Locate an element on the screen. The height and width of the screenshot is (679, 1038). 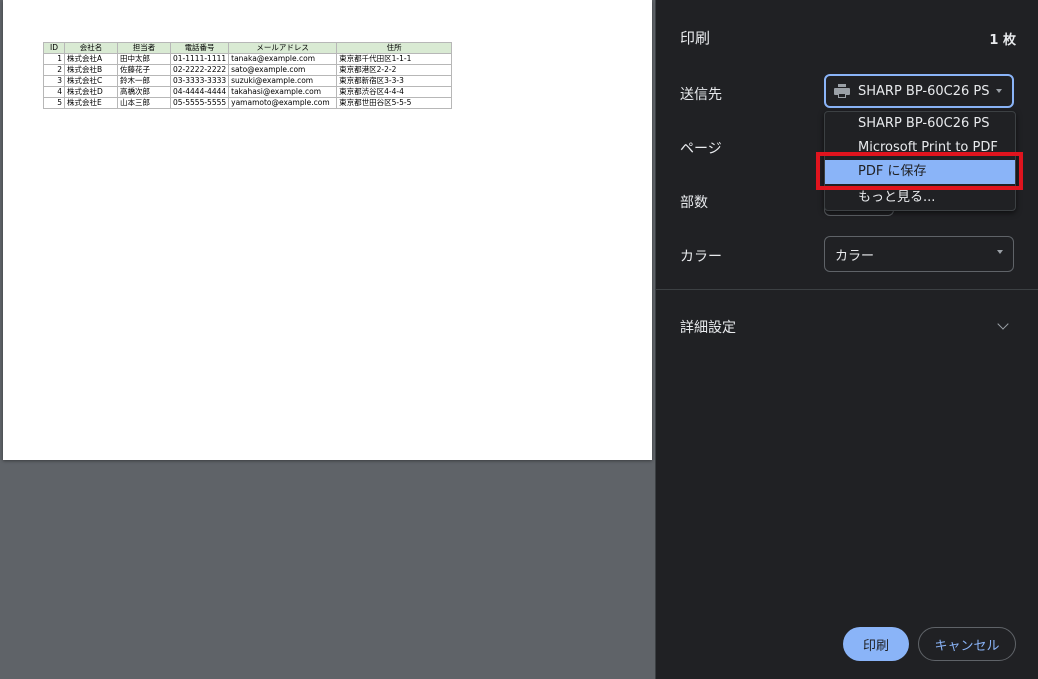
table-cell: 東京都千代田区1-1-1 is located at coordinates (394, 59).